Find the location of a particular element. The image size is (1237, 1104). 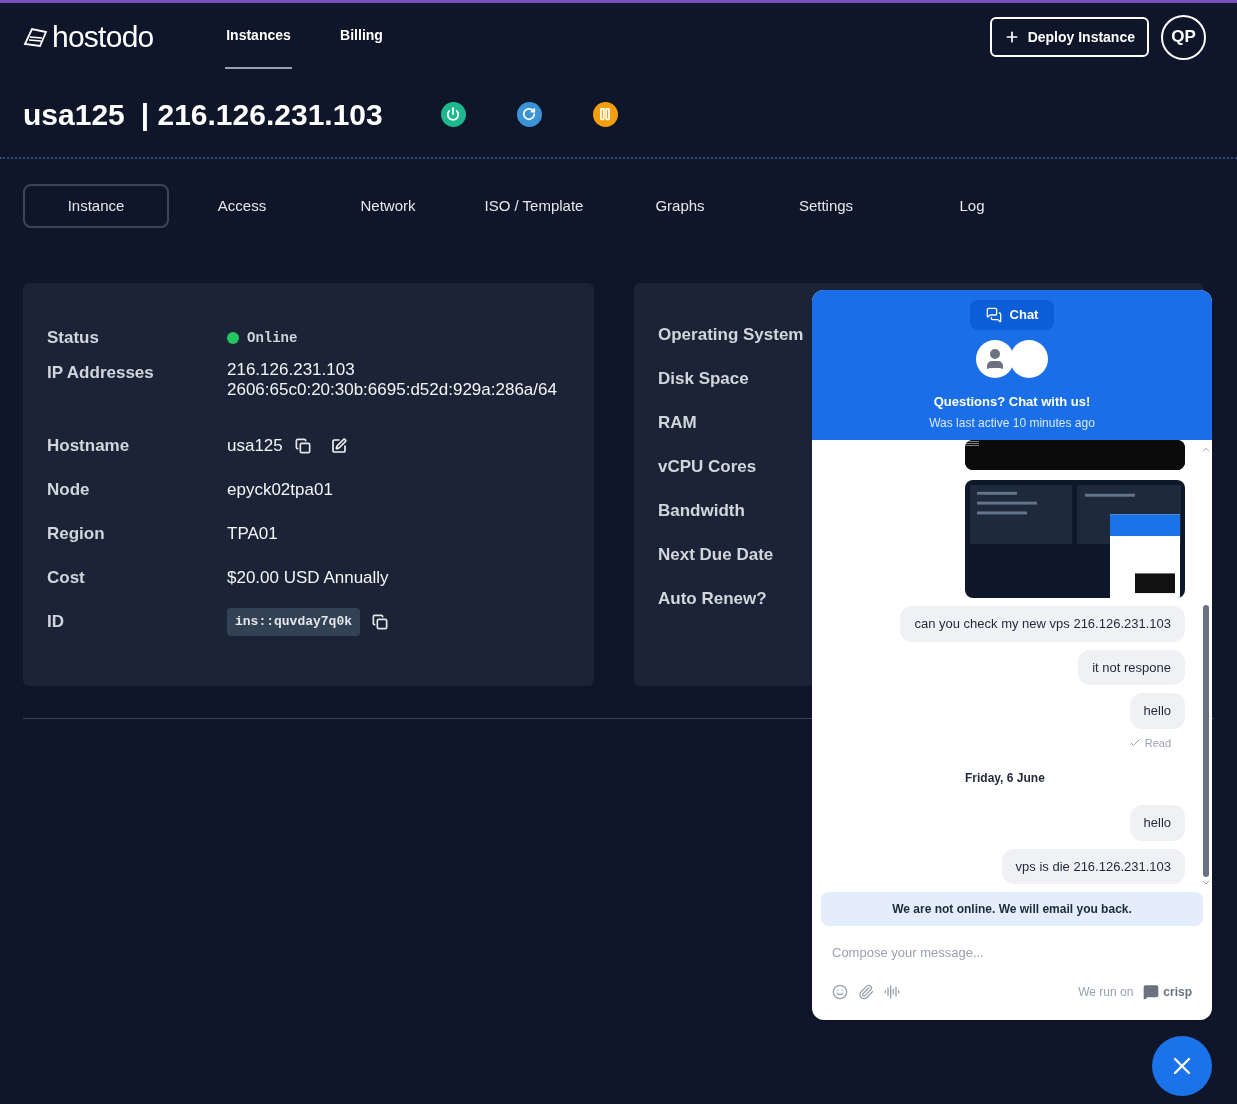

spec-label: Next Due Date is located at coordinates (716, 555).